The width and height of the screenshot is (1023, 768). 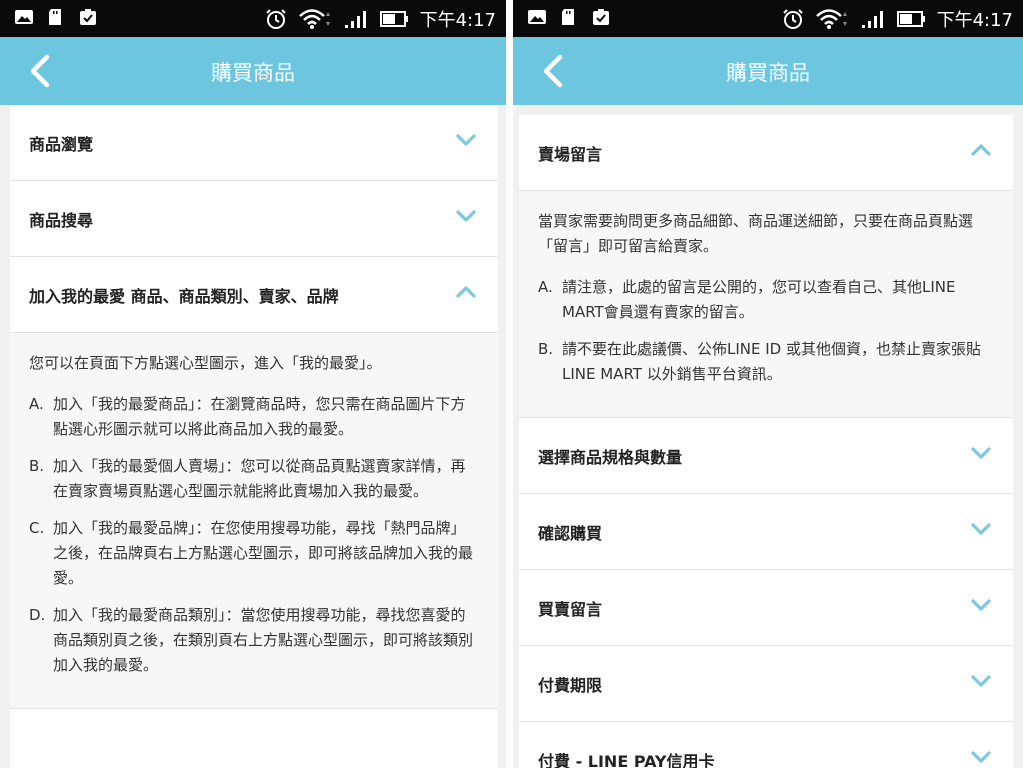 I want to click on section-label: 加入我的最愛 商品、商品類別、賣家、品牌, so click(x=184, y=296).